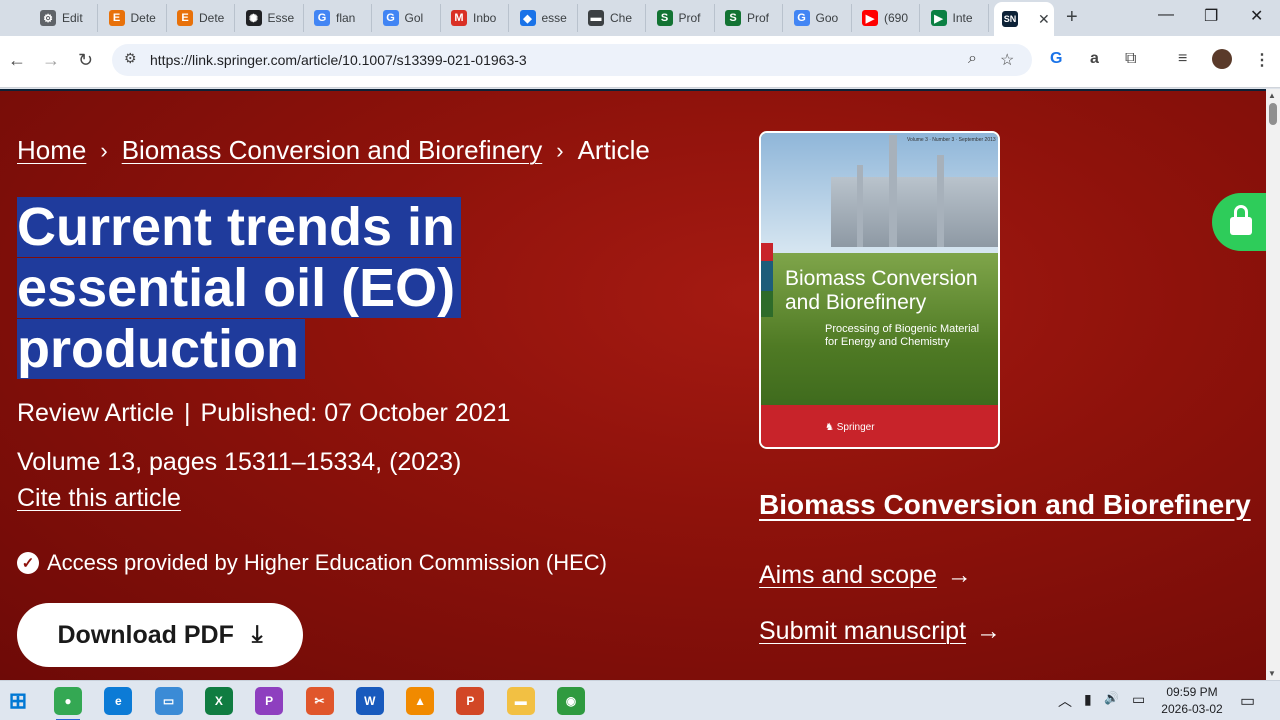 The image size is (1280, 720). Describe the element at coordinates (18, 701) in the screenshot. I see `windows-start-icon: ⊞` at that location.